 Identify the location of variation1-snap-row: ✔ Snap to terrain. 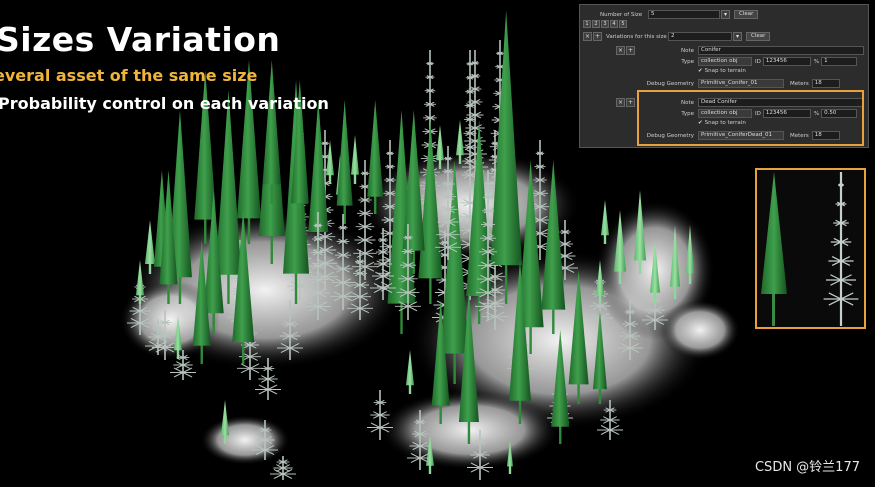
(722, 71).